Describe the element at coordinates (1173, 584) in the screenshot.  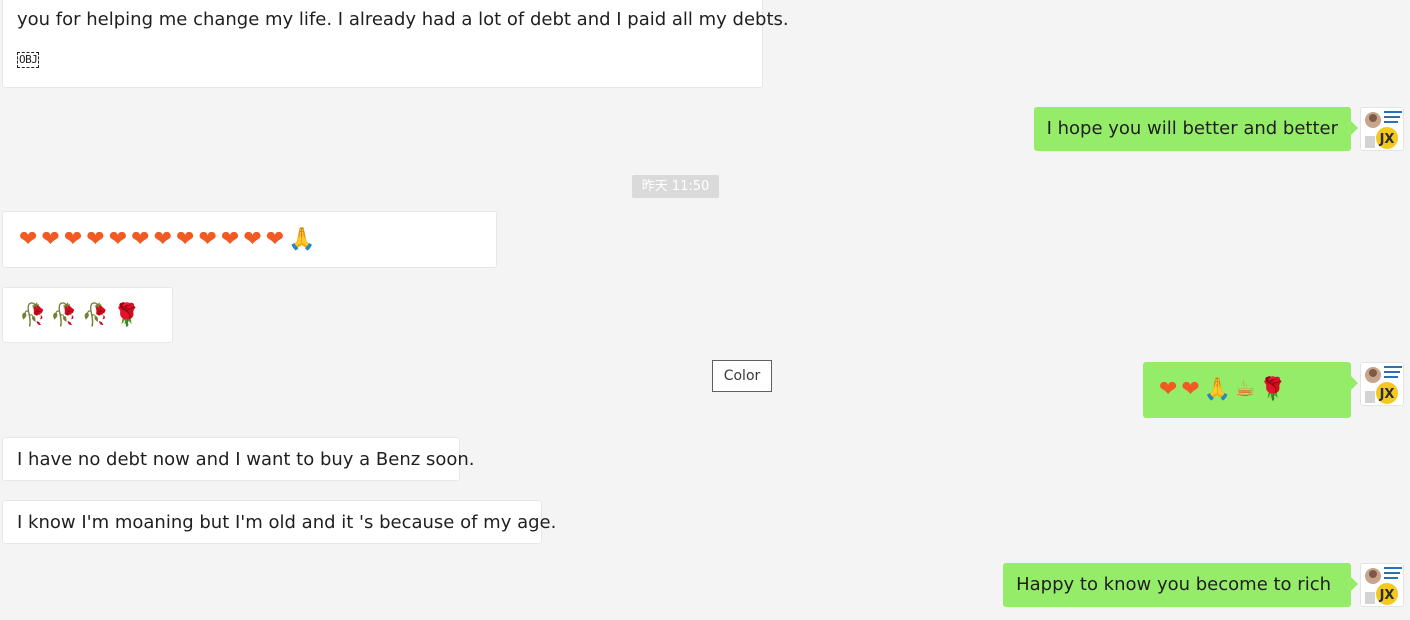
I see `message-text: Happy to know you become to rich` at that location.